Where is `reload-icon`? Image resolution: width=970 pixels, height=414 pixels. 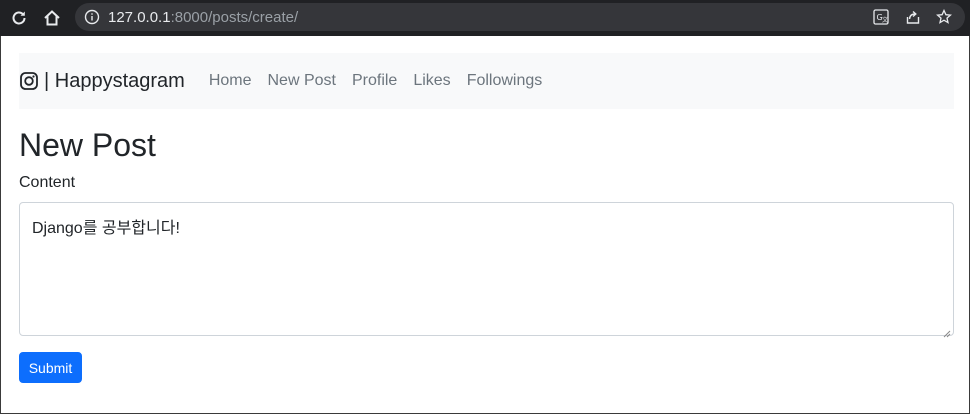
reload-icon is located at coordinates (19, 18).